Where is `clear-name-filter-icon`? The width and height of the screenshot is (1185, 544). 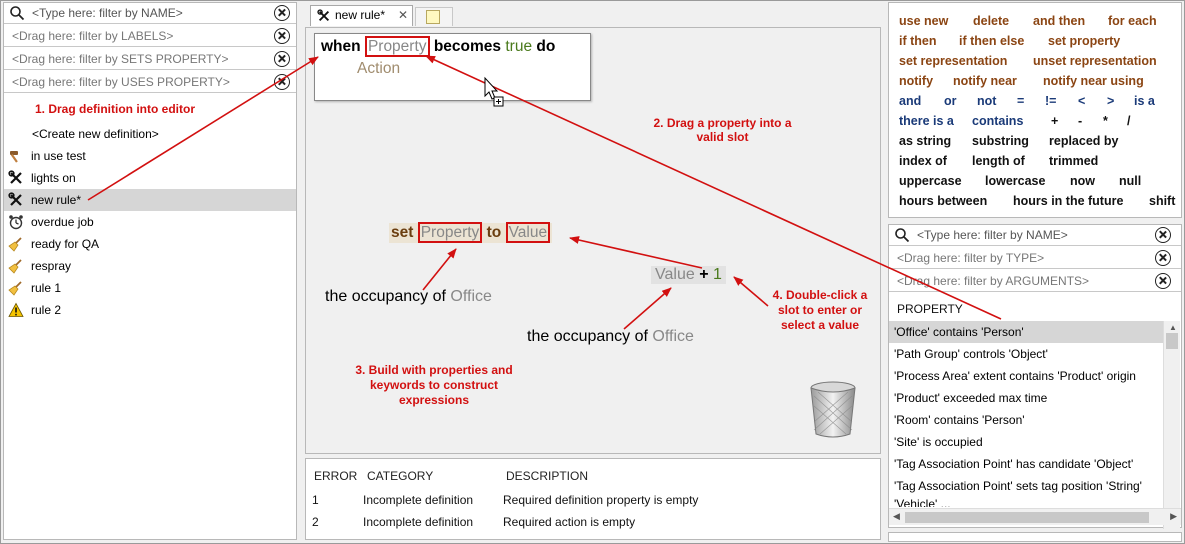 clear-name-filter-icon is located at coordinates (282, 13).